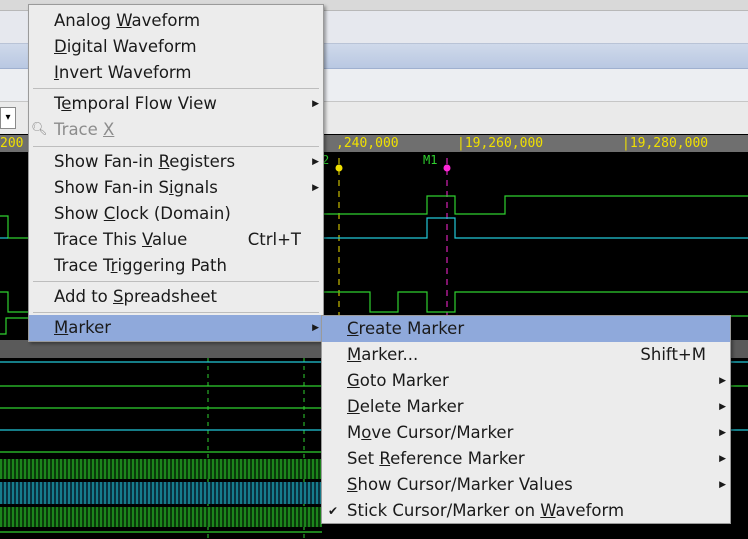 The width and height of the screenshot is (748, 539). What do you see at coordinates (176, 188) in the screenshot?
I see `menu-item-show-fanin-signals: Show Fan-in Signals ▶` at bounding box center [176, 188].